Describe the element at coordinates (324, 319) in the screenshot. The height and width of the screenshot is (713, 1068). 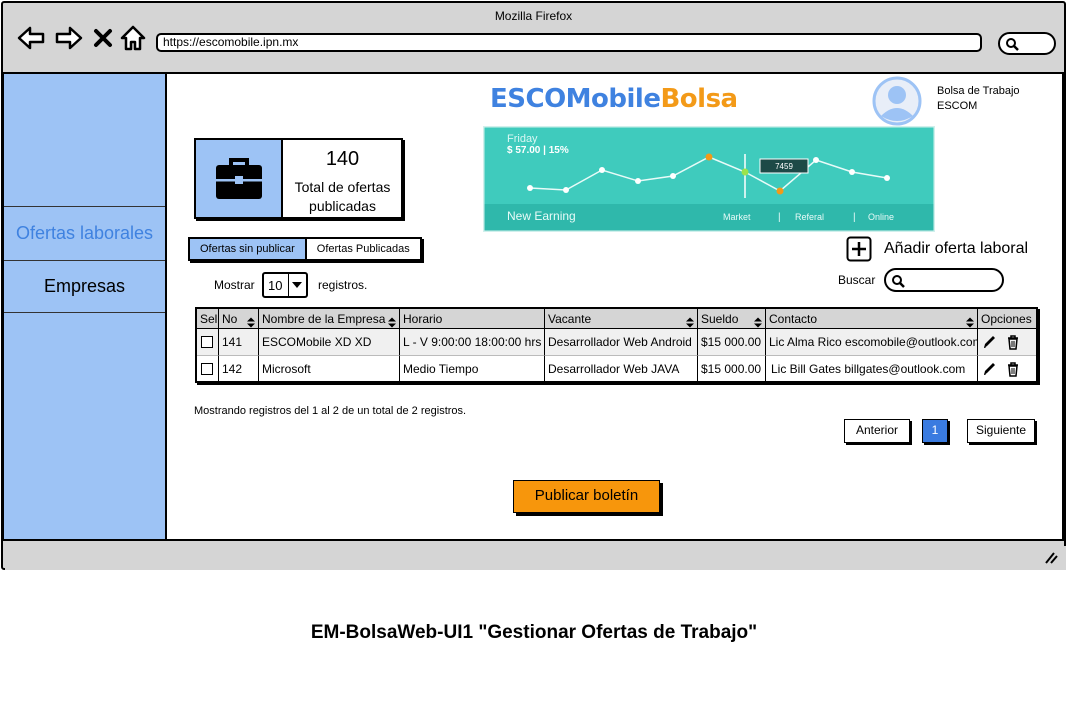
I see `col-empresa-label: Nombre de la Empresa` at that location.